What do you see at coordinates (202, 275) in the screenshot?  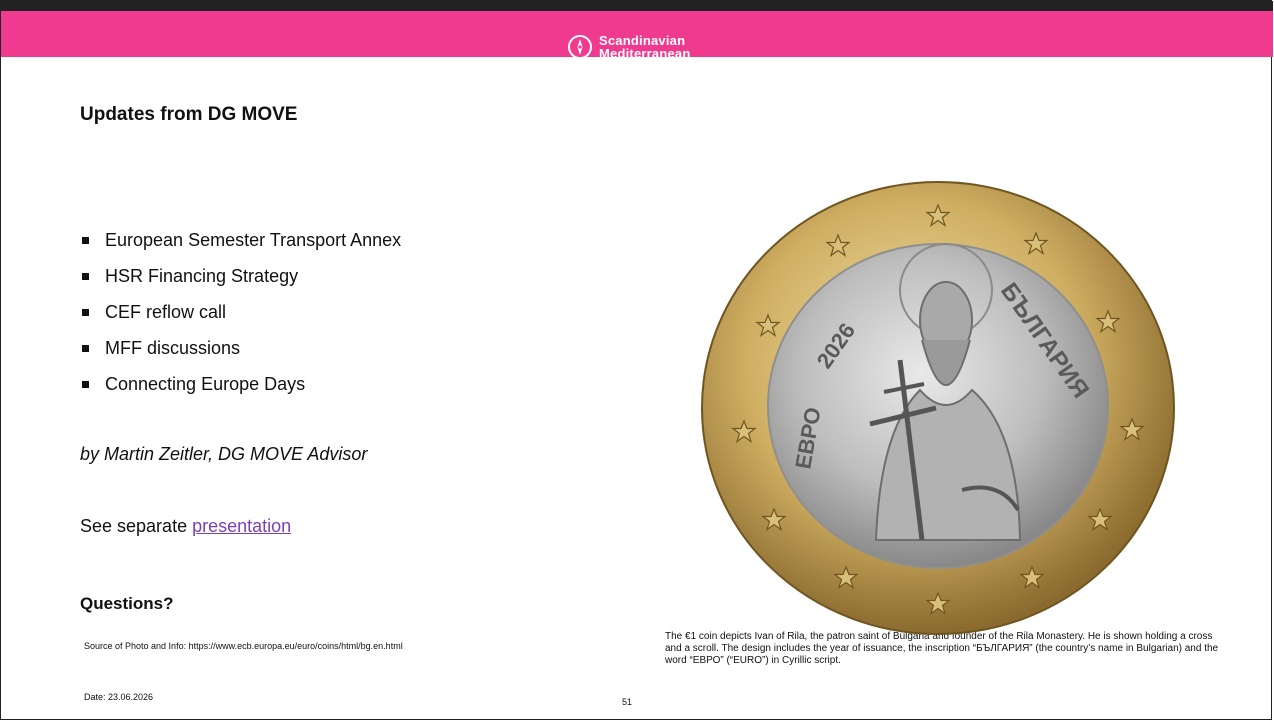 I see `list-item-label: HSR Financing Strategy` at bounding box center [202, 275].